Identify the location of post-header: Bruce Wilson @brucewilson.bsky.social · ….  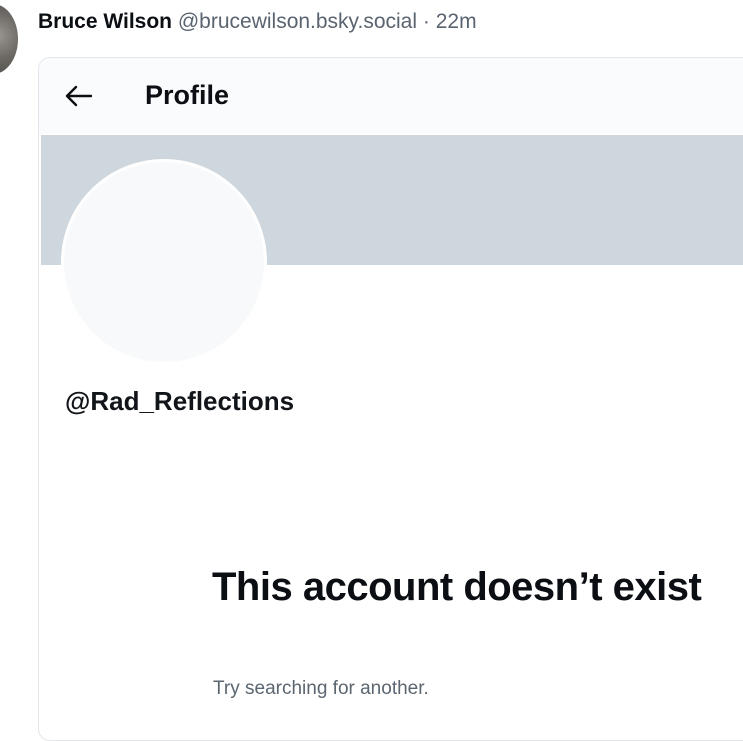
(257, 22).